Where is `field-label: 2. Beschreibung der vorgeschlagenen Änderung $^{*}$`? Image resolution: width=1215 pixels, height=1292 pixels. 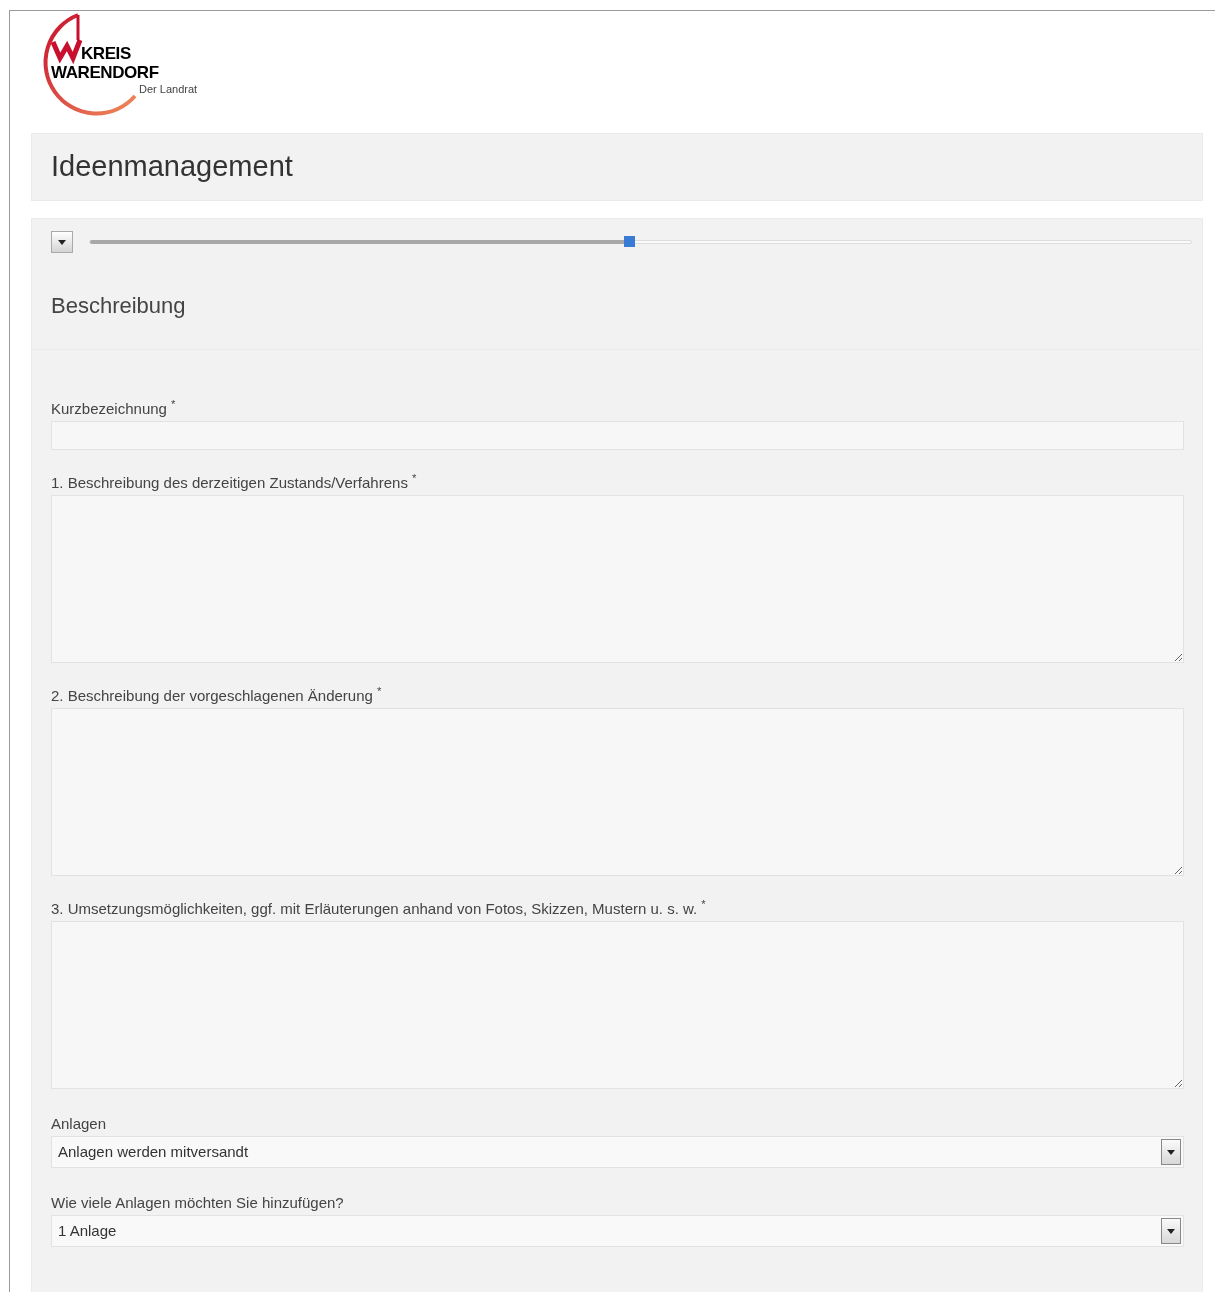 field-label: 2. Beschreibung der vorgeschlagenen Änderung $^{*}$ is located at coordinates (216, 696).